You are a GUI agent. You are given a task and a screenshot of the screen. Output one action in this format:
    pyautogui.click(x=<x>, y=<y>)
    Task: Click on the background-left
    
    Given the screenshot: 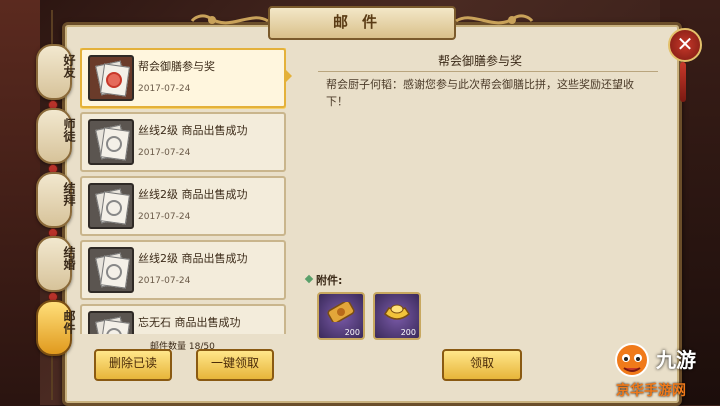 What is the action you would take?
    pyautogui.click(x=20, y=202)
    